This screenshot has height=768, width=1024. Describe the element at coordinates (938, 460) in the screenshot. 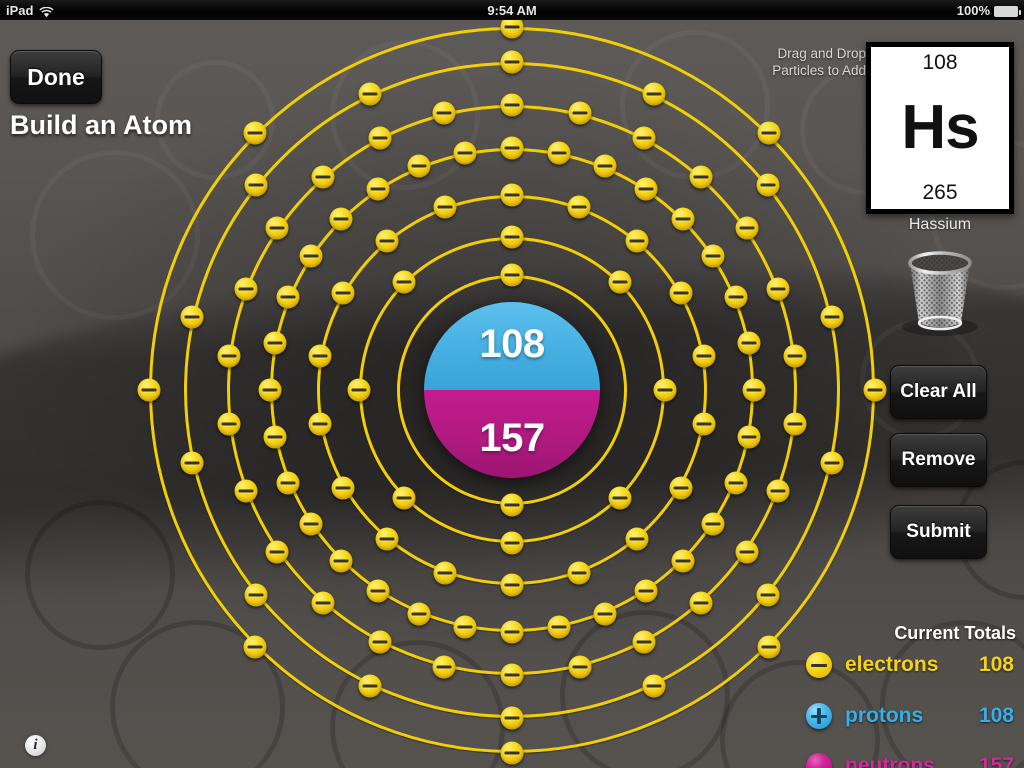

I see `remove-button: Remove` at that location.